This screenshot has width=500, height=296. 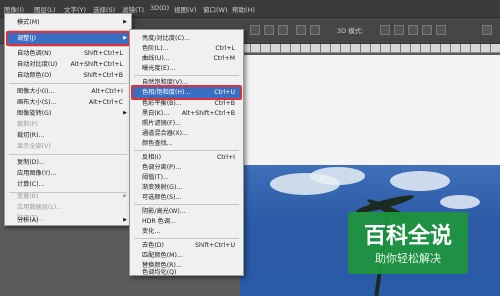 What do you see at coordinates (215, 9) in the screenshot?
I see `menu-window: 窗口(W)` at bounding box center [215, 9].